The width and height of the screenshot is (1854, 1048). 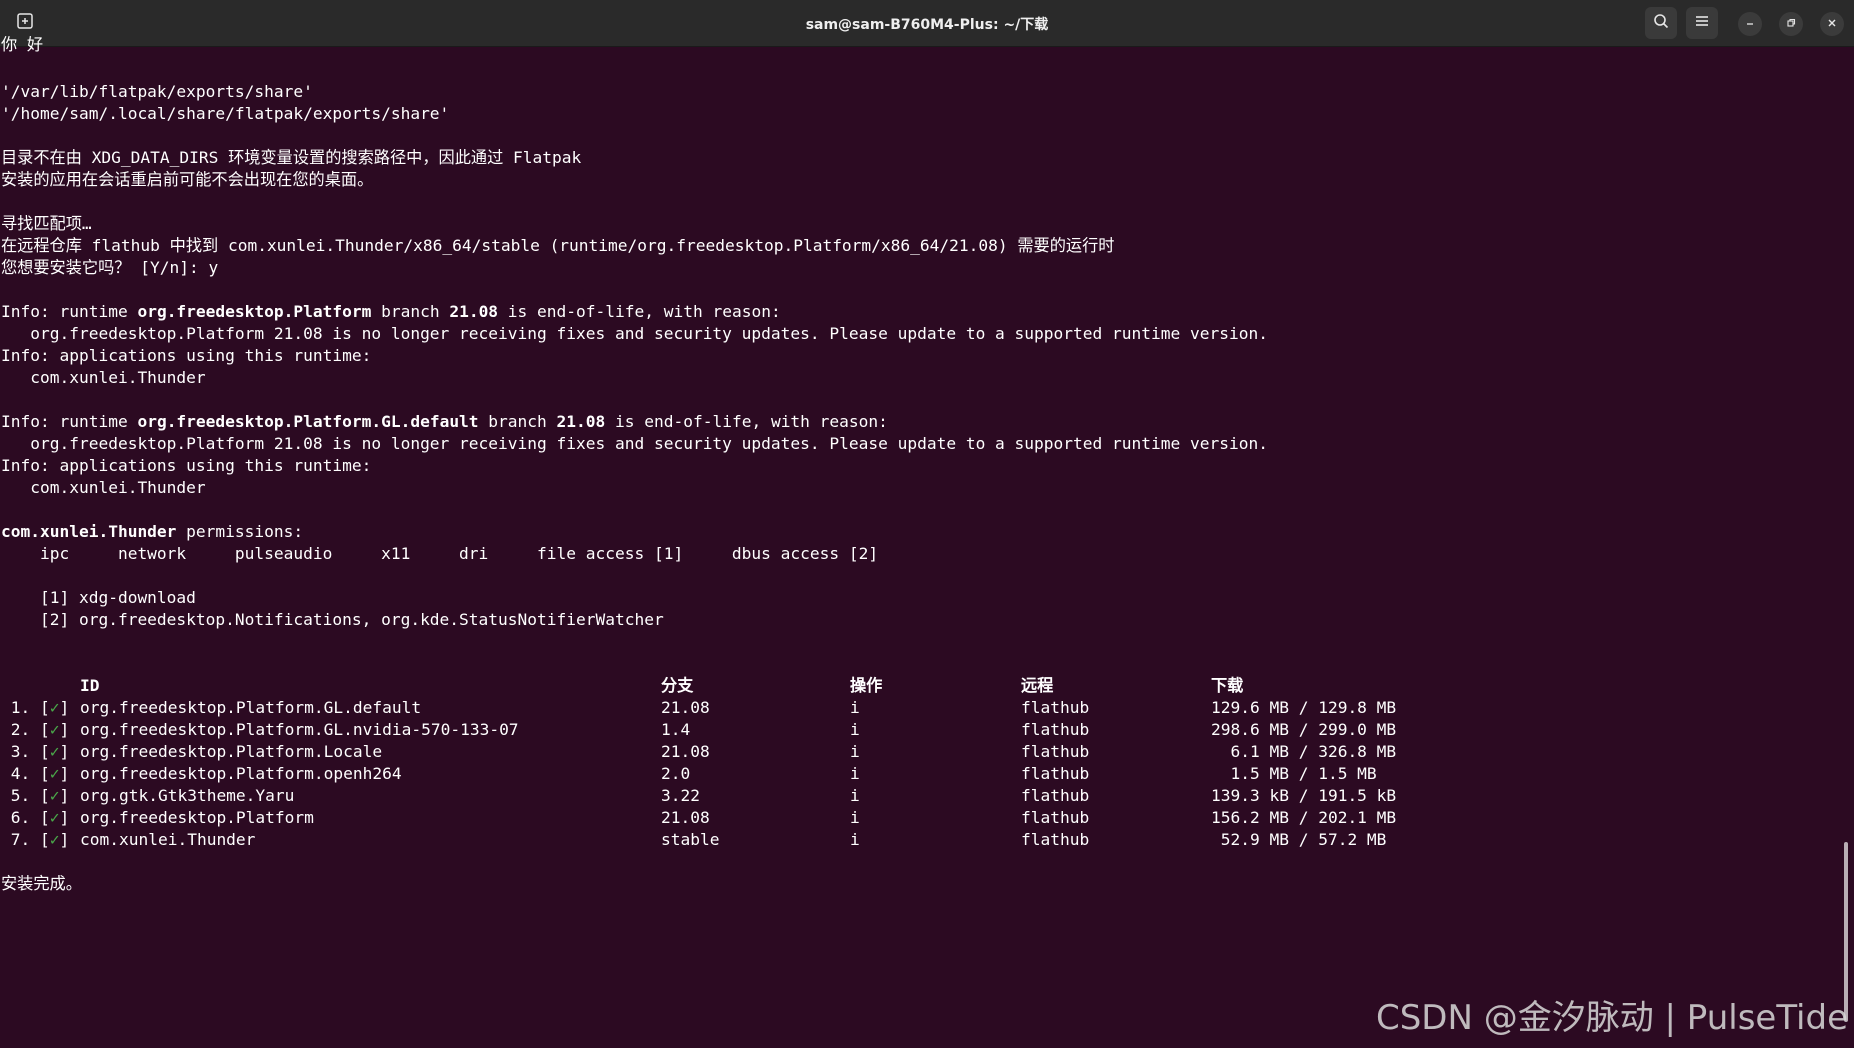 I want to click on search-icon, so click(x=1661, y=23).